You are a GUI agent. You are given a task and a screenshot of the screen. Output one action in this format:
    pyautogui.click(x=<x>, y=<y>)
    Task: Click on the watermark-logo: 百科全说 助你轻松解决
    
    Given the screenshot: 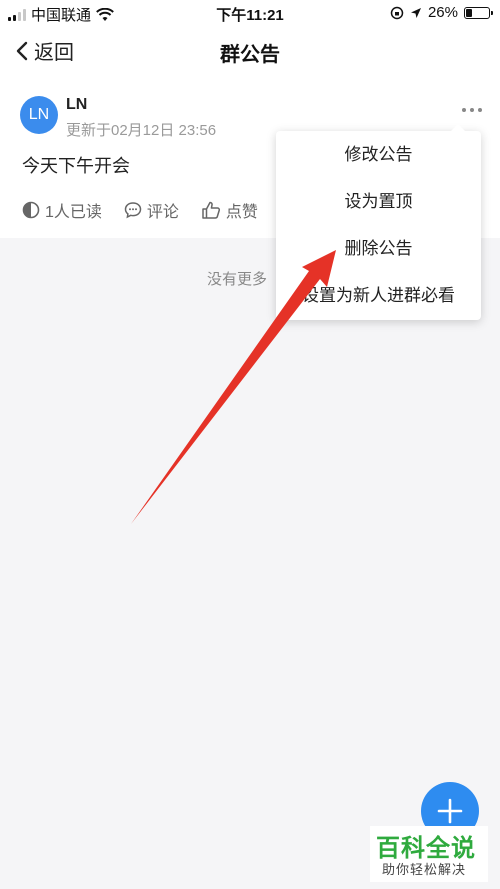 What is the action you would take?
    pyautogui.click(x=429, y=854)
    